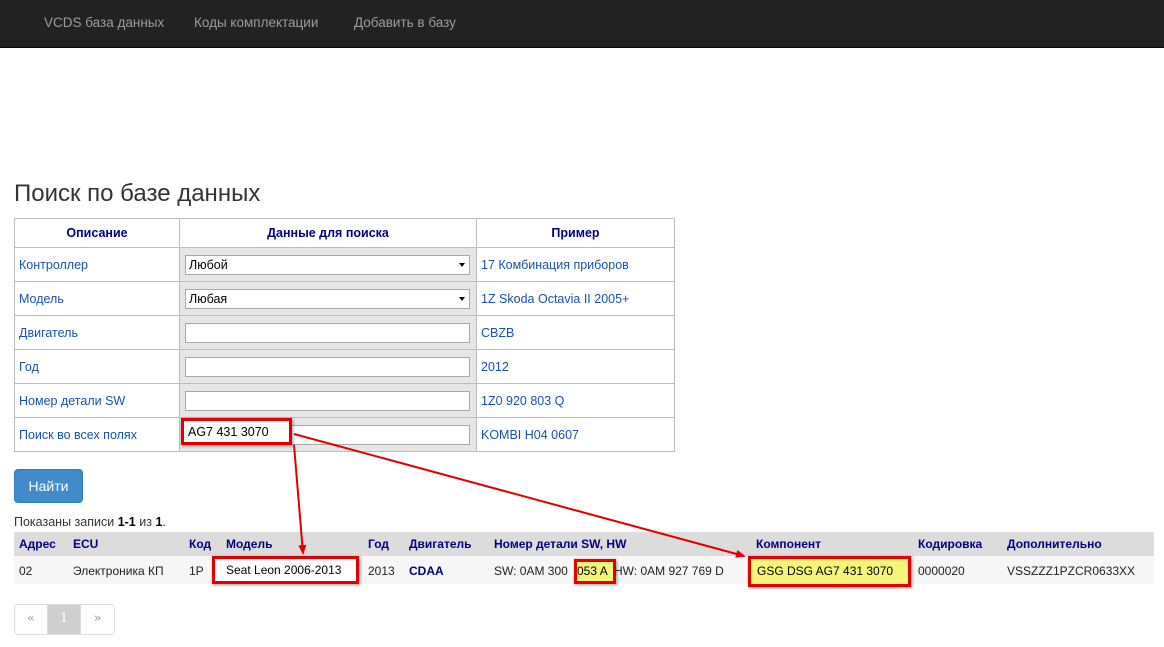 The height and width of the screenshot is (647, 1164). I want to click on cell-model: Seat Leon 2006-2013, so click(284, 570).